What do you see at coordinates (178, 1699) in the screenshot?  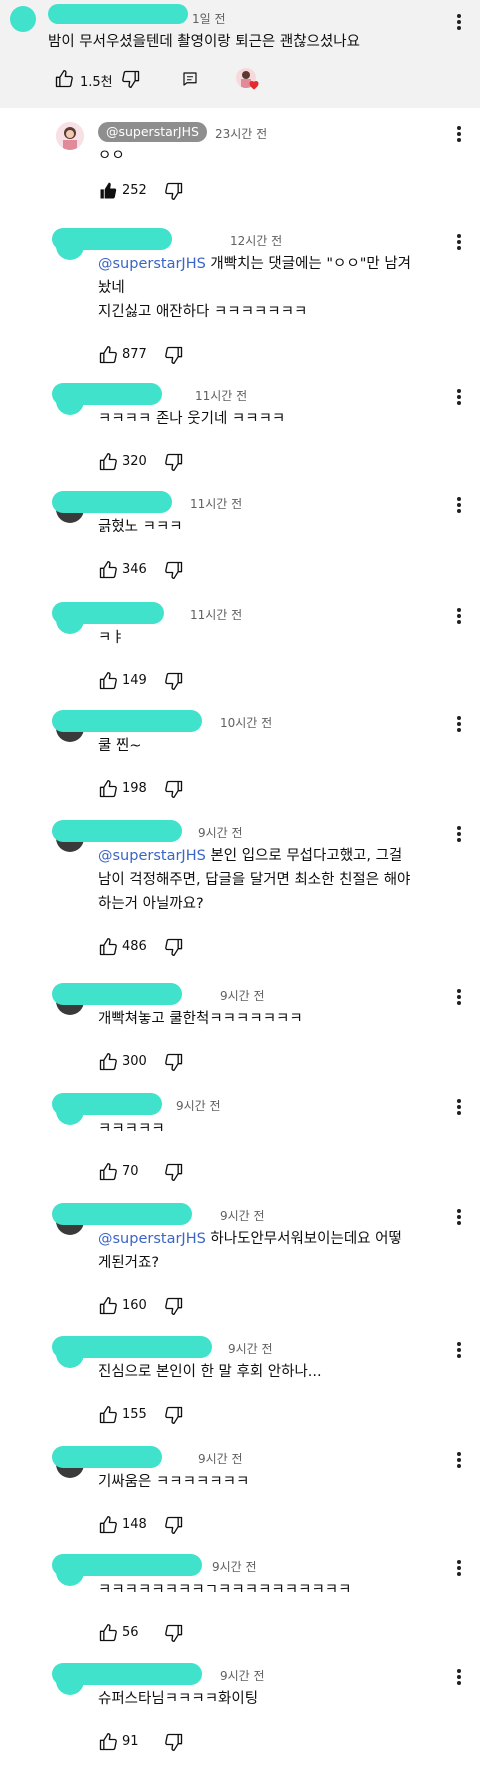 I see `reply-text: 슈퍼스타님ㅋㅋㅋㅋ화이팅` at bounding box center [178, 1699].